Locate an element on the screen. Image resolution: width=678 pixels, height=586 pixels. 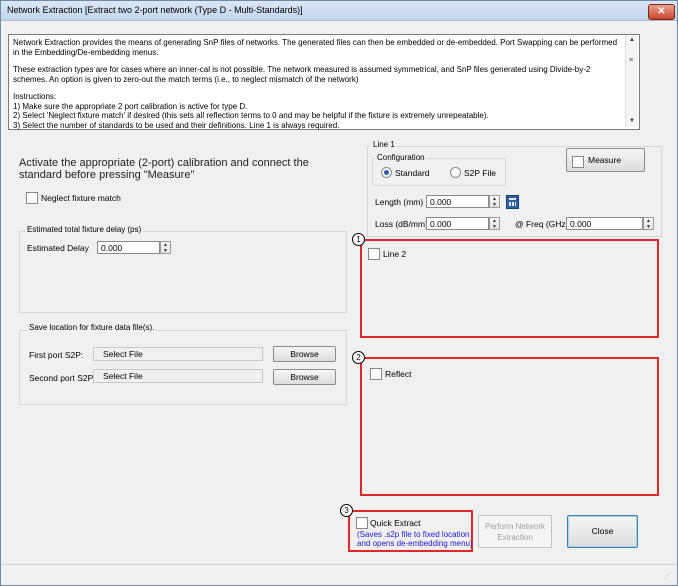
calculator-keys is located at coordinates (512, 204).